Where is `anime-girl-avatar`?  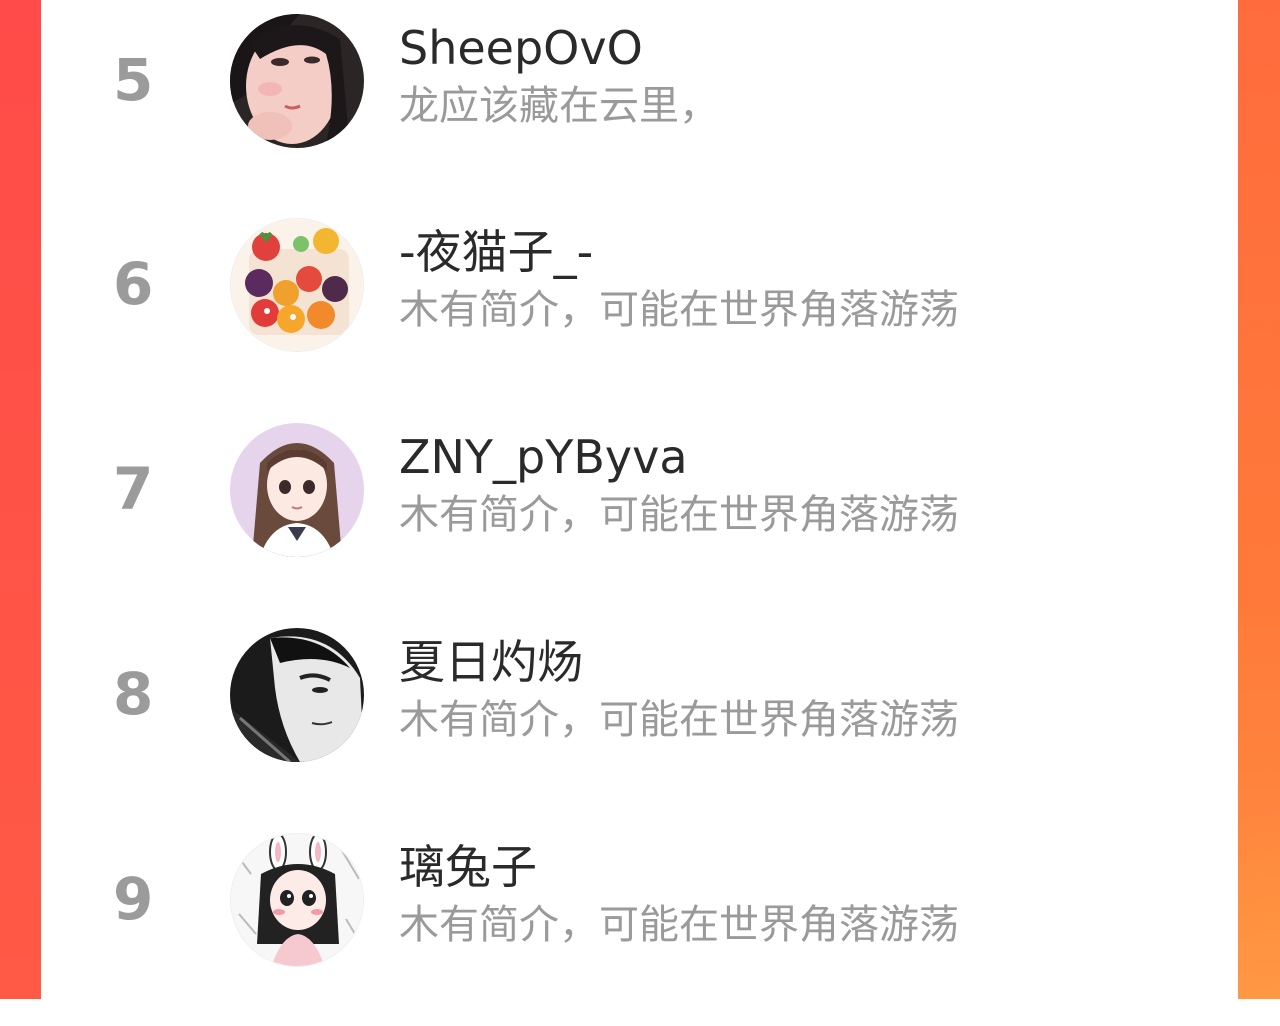 anime-girl-avatar is located at coordinates (297, 490).